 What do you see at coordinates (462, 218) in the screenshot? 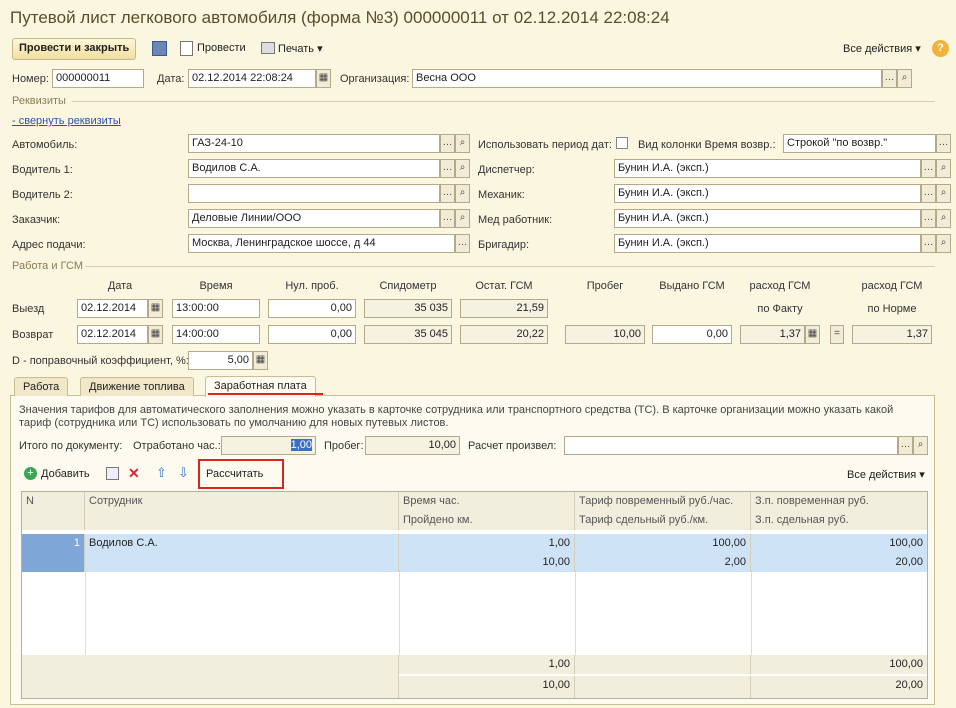
I see `customer-search-icon: ⌕` at bounding box center [462, 218].